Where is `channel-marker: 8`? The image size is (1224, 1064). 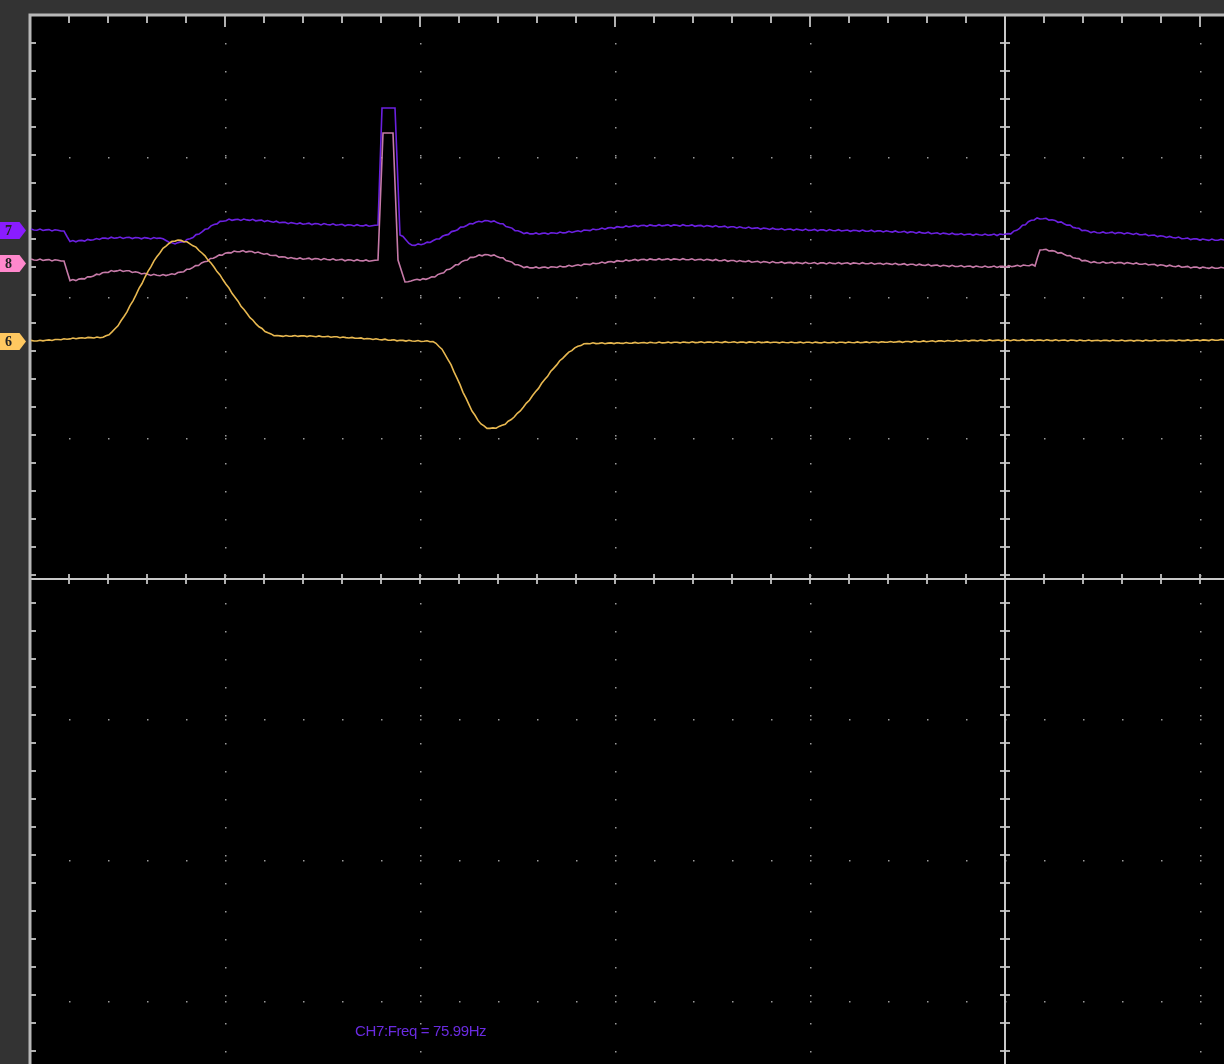
channel-marker: 8 is located at coordinates (13, 263).